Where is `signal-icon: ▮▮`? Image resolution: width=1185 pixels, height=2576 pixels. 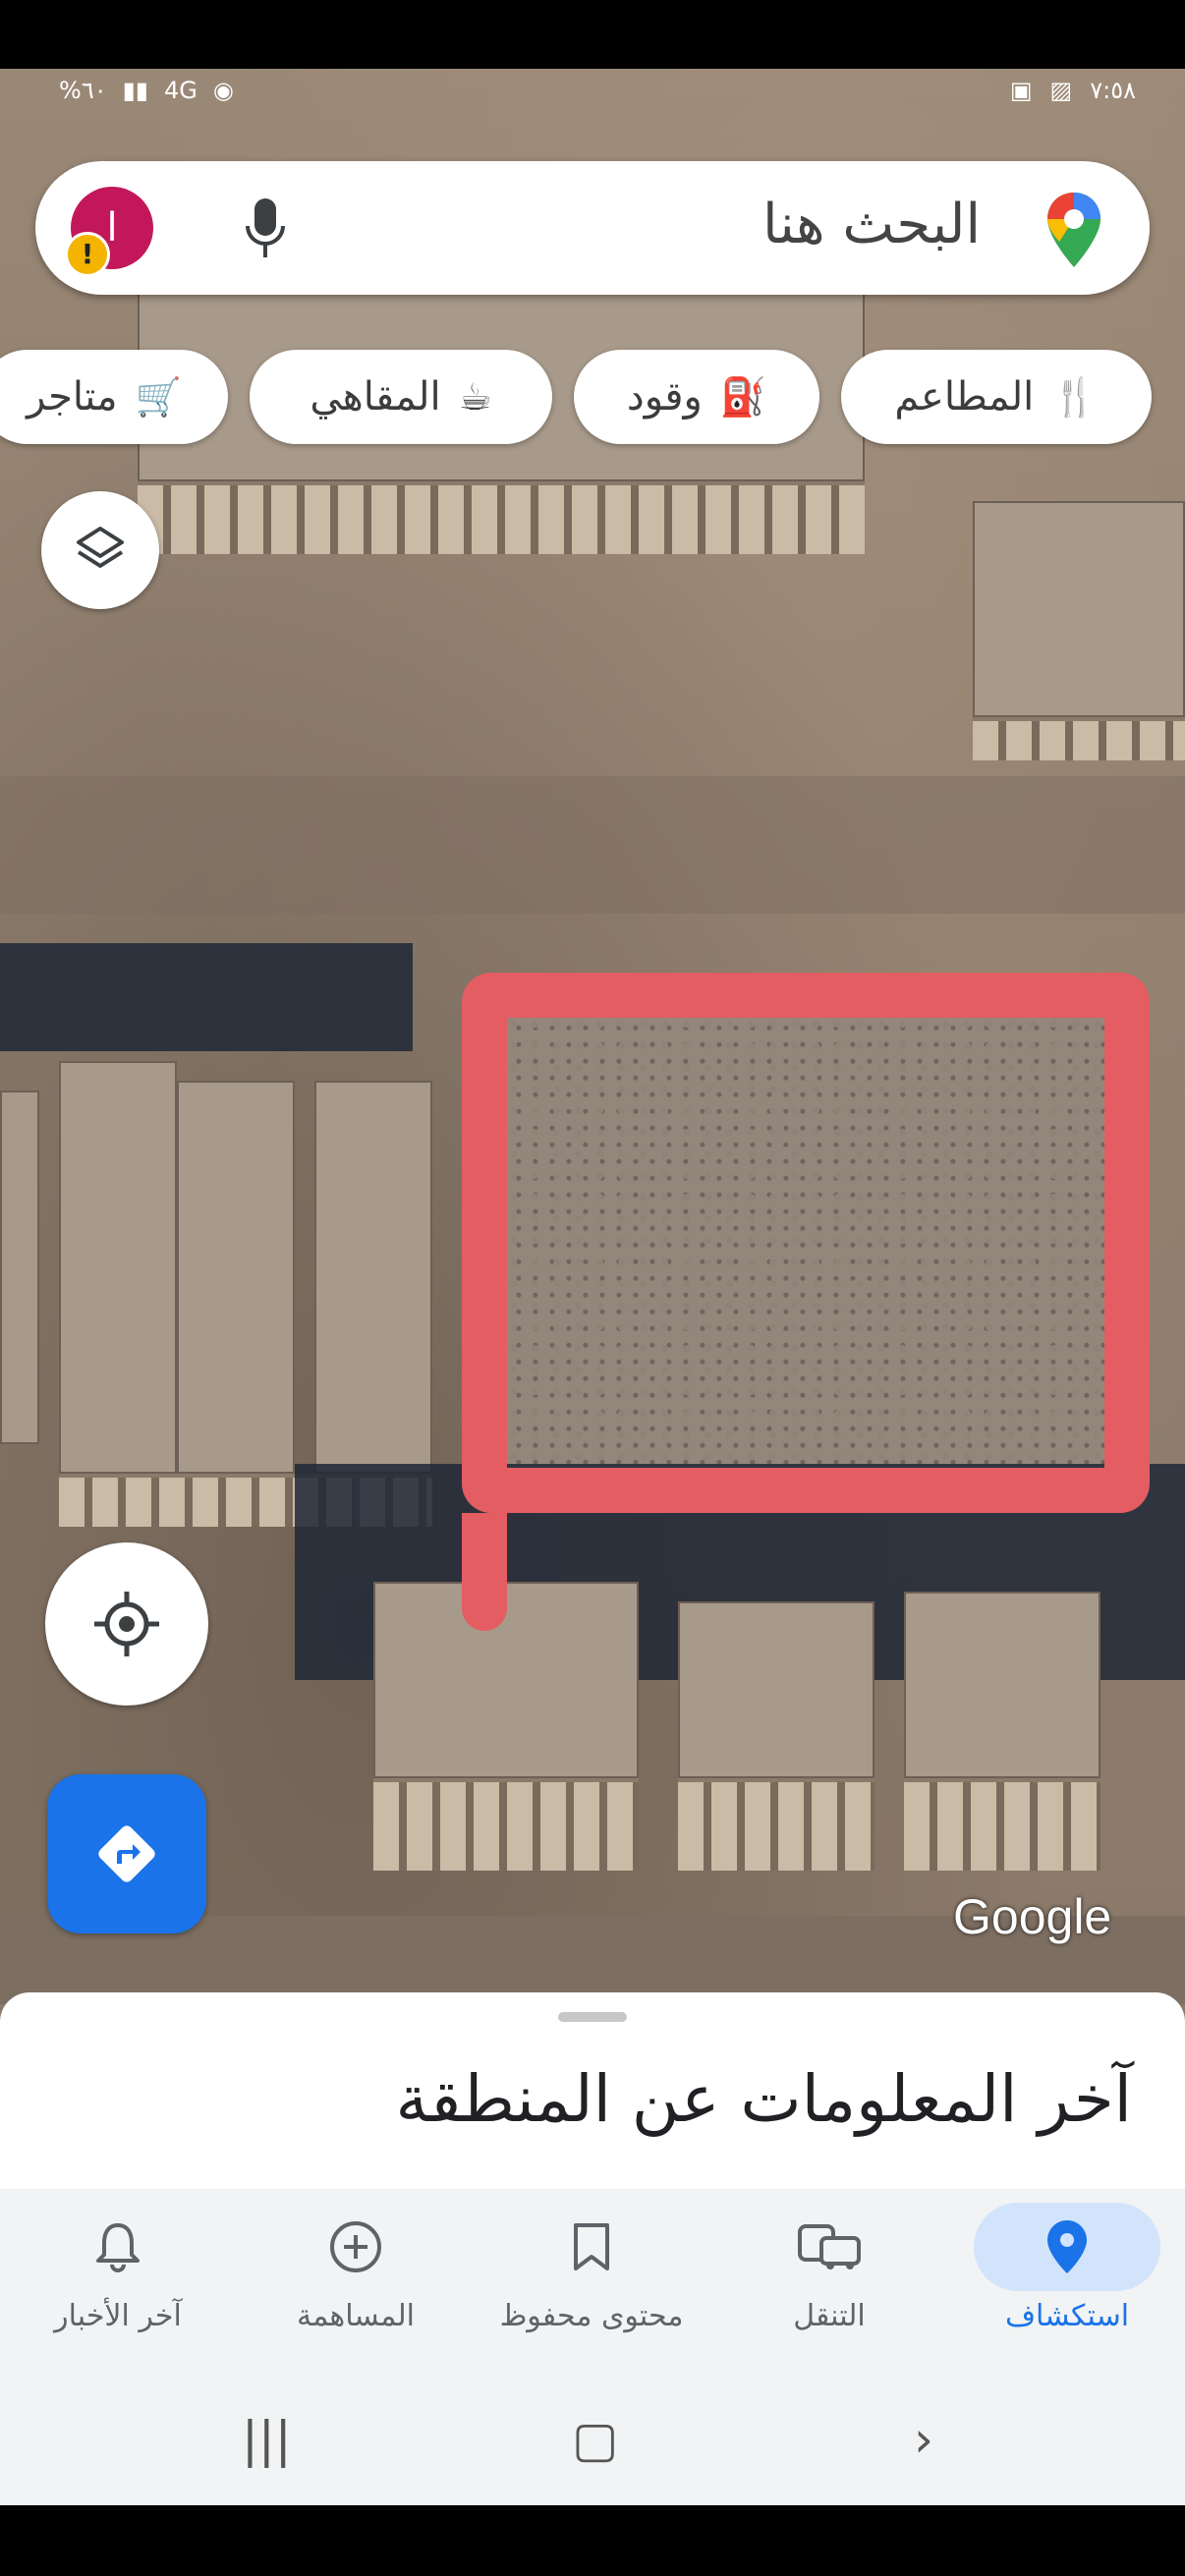
signal-icon: ▮▮ is located at coordinates (136, 90).